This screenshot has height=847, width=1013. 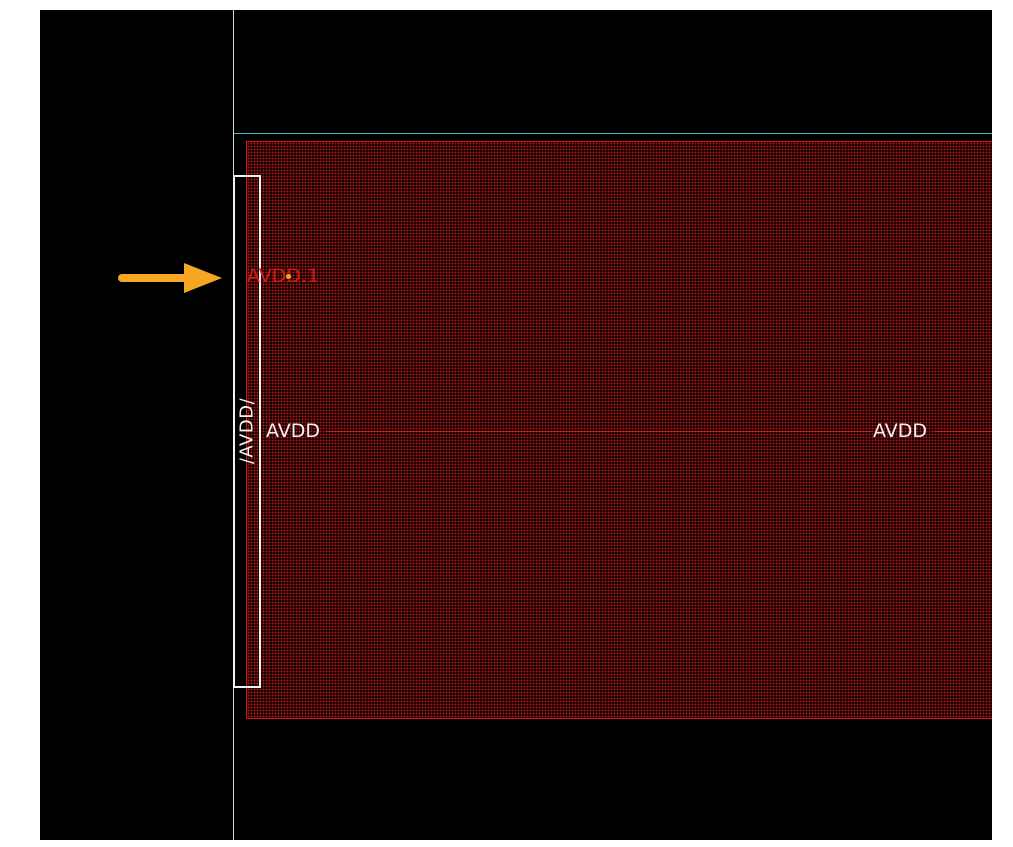 I want to click on net-wire-right, so click(x=963, y=431).